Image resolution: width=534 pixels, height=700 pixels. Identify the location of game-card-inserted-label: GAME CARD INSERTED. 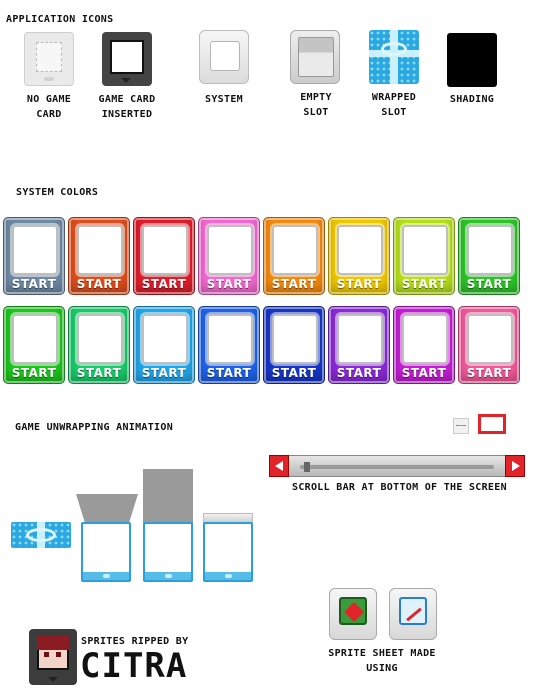
(127, 107).